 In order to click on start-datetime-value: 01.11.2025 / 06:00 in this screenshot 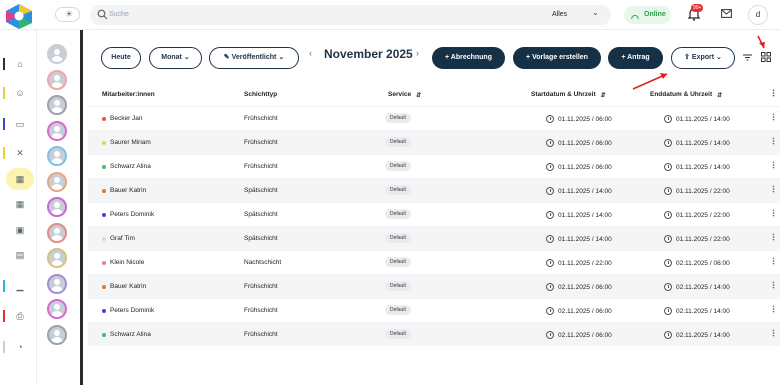, I will do `click(585, 167)`.